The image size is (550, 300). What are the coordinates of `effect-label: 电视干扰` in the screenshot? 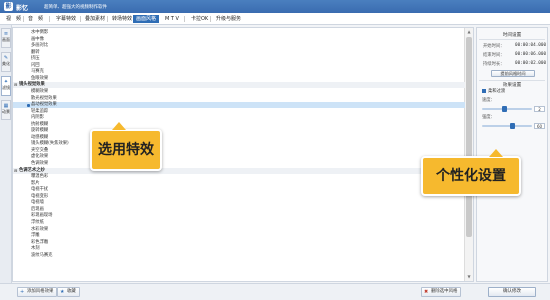 It's located at (40, 190).